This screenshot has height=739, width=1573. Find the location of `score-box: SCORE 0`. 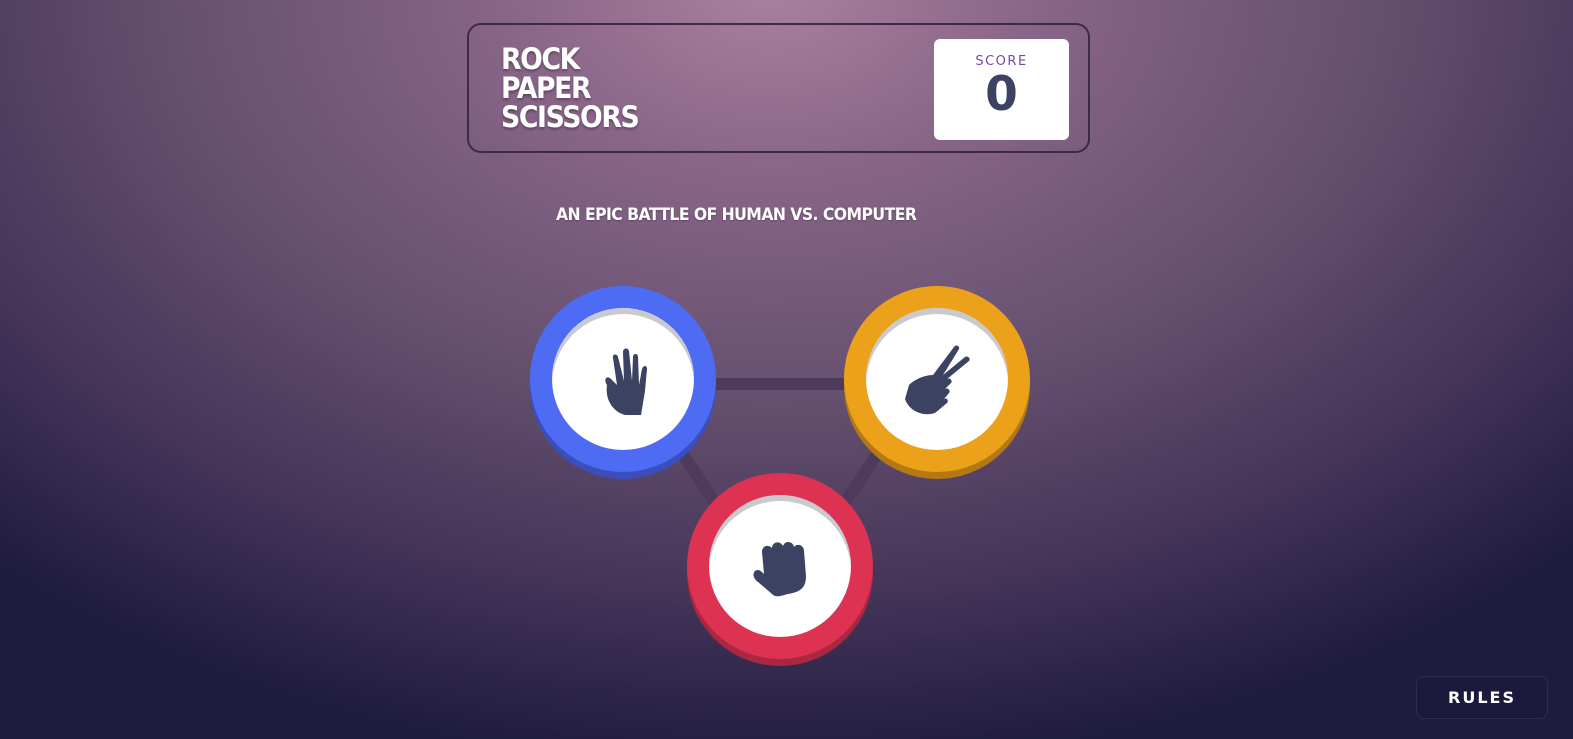

score-box: SCORE 0 is located at coordinates (1001, 89).